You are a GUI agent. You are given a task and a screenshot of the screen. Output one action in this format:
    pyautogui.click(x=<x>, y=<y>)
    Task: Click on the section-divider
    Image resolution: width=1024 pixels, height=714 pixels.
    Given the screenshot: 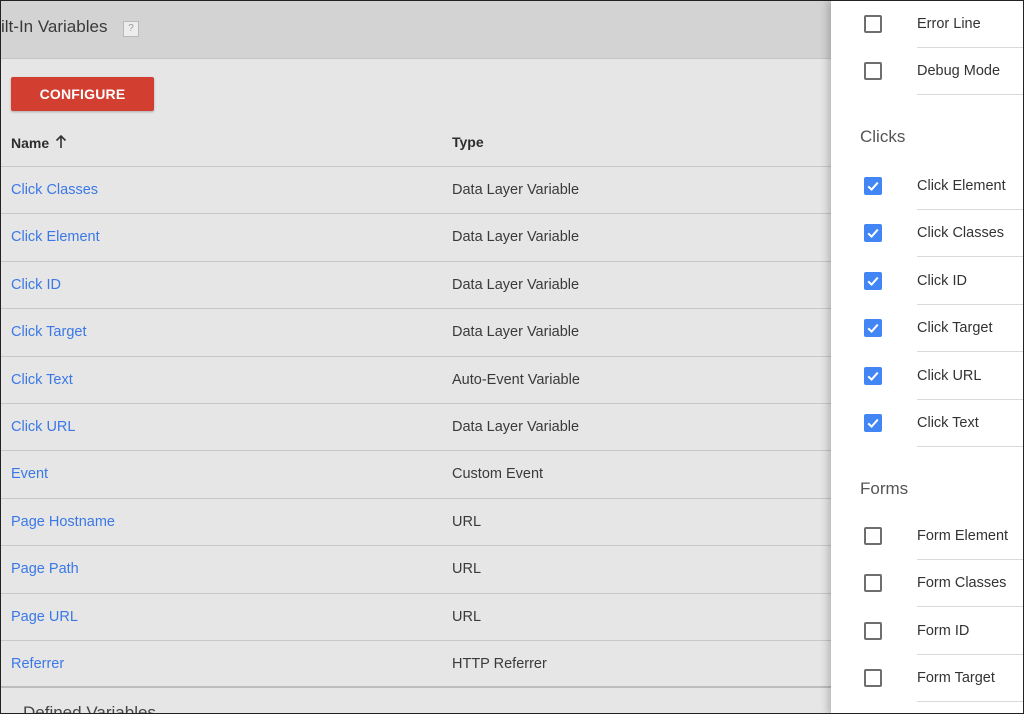 What is the action you would take?
    pyautogui.click(x=416, y=687)
    